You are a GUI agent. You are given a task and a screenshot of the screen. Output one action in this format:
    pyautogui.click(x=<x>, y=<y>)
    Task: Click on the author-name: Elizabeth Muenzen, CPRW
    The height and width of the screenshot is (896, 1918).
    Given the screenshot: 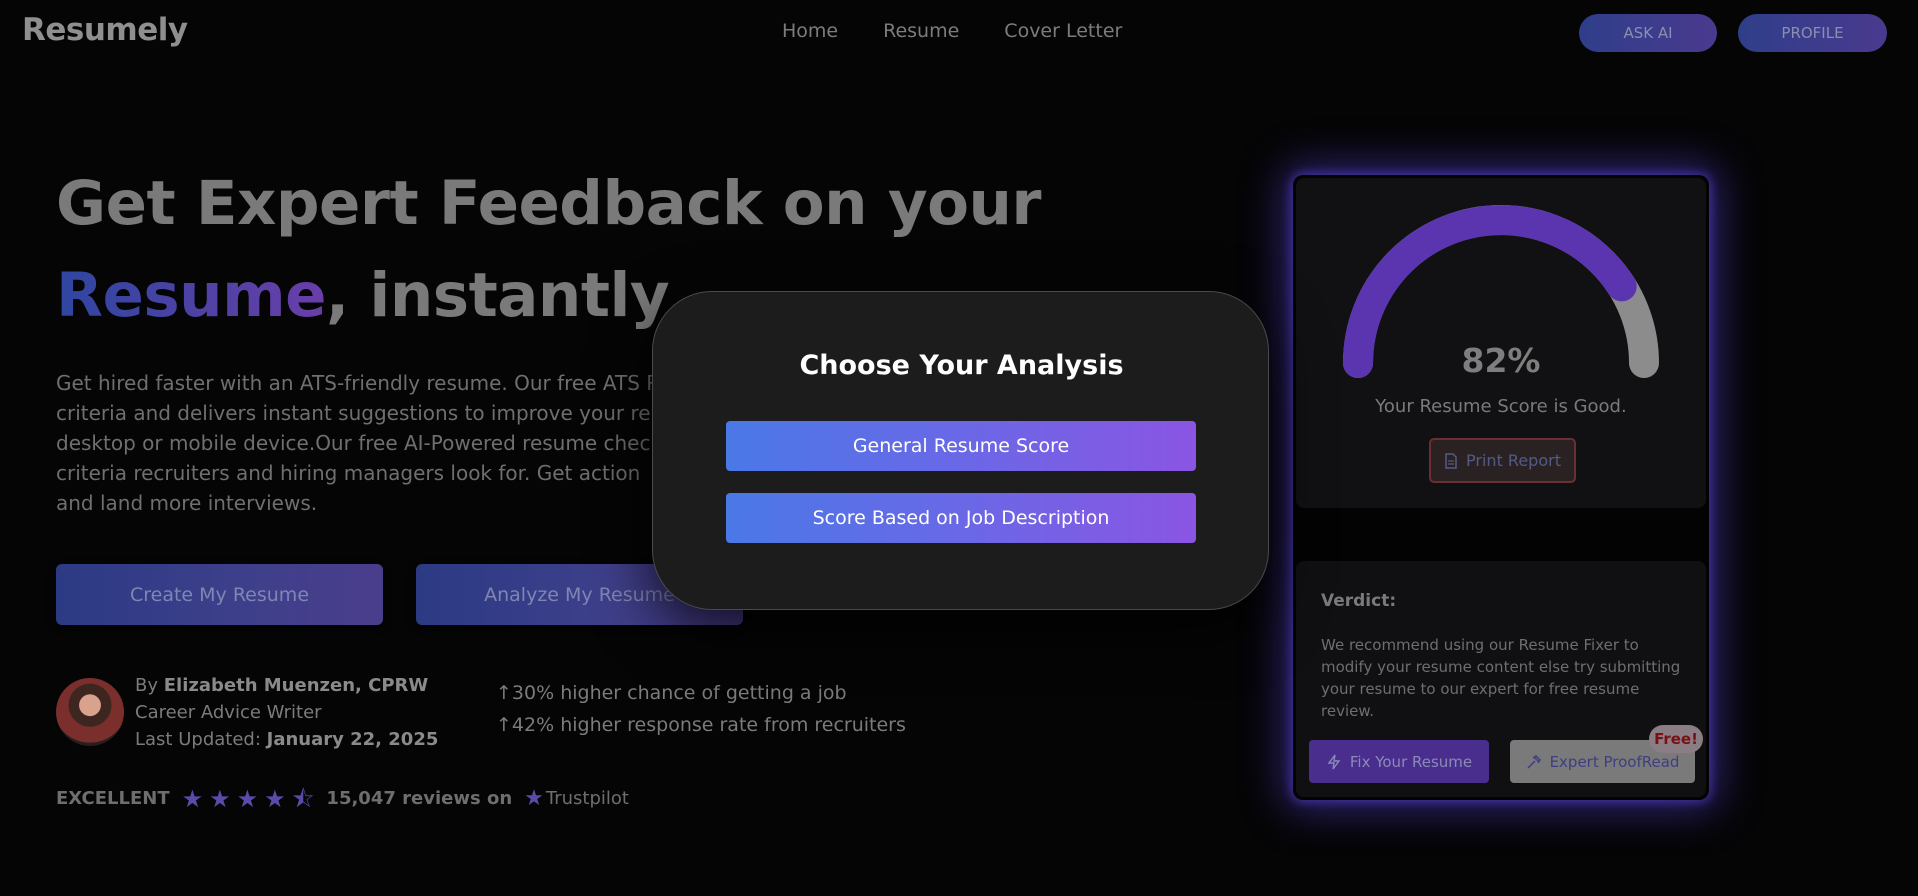 What is the action you would take?
    pyautogui.click(x=296, y=685)
    